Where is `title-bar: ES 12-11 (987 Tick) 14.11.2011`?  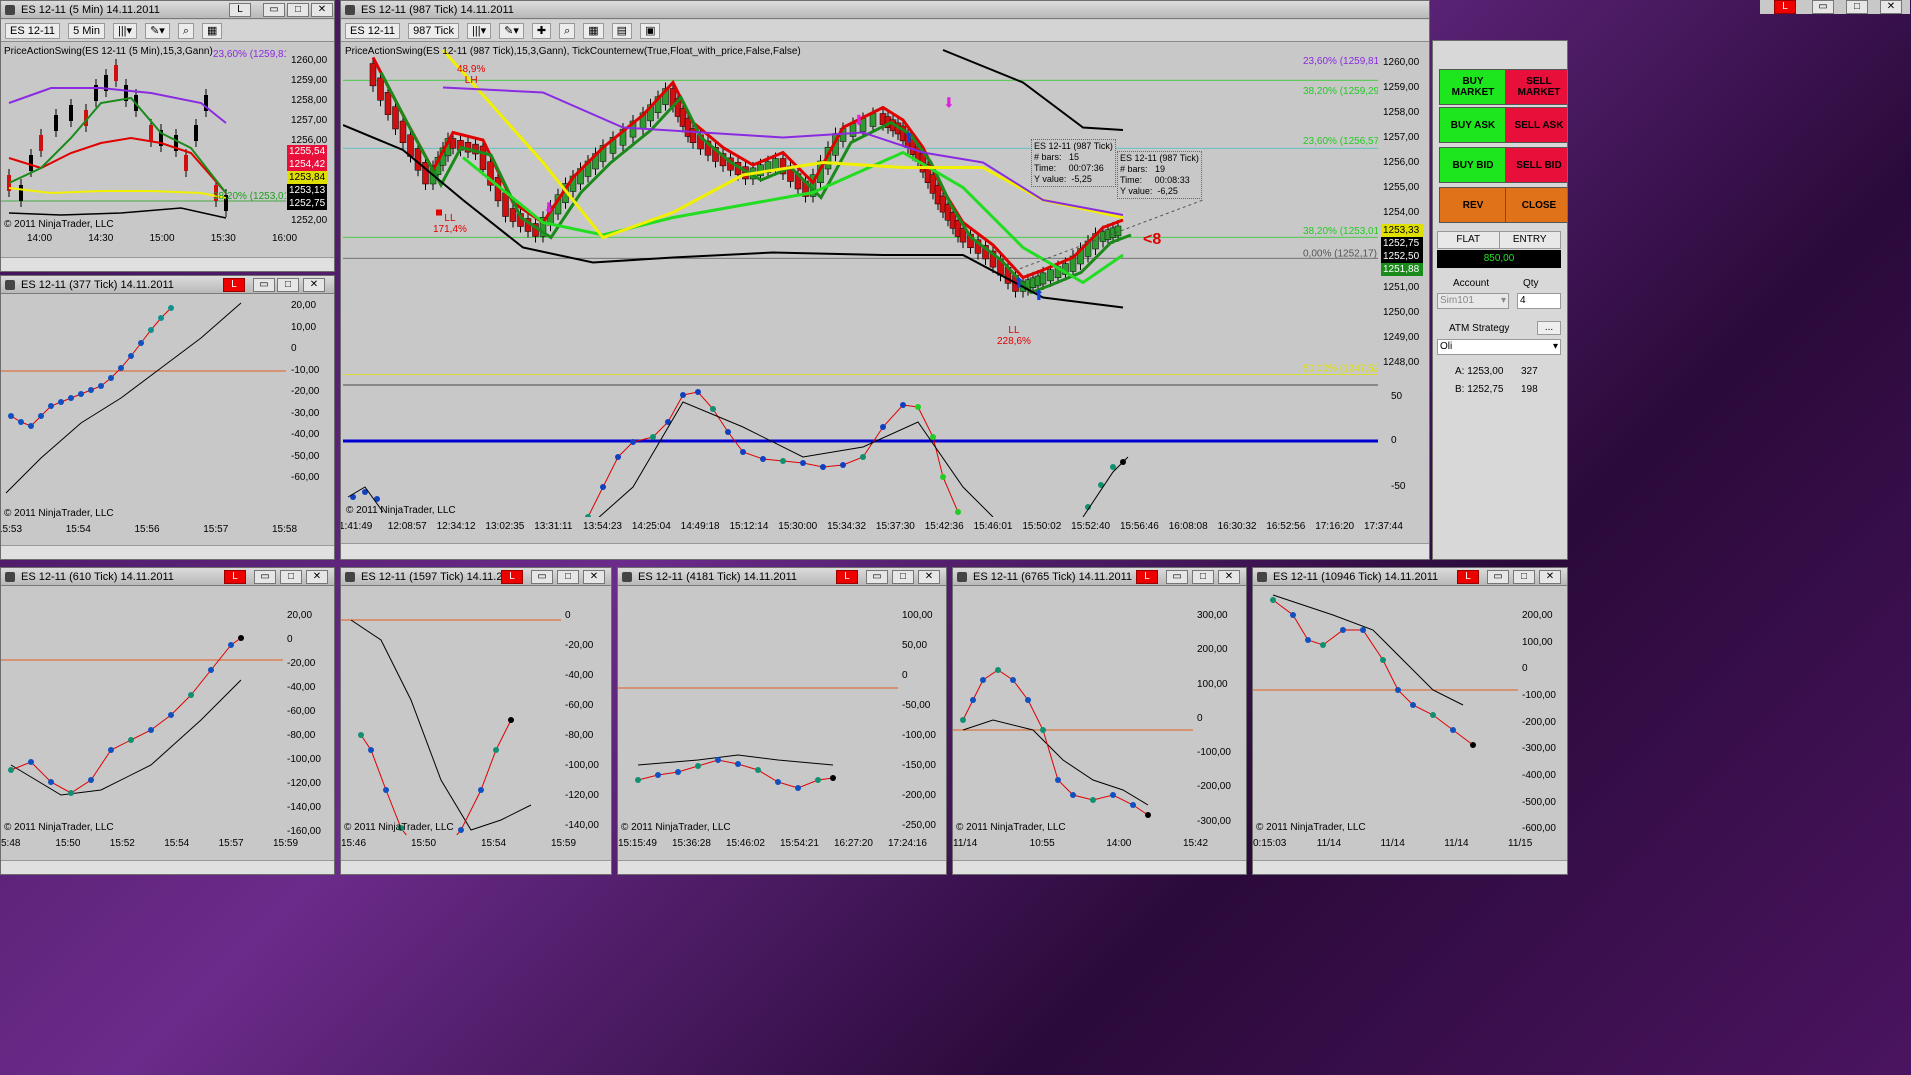
title-bar: ES 12-11 (987 Tick) 14.11.2011 is located at coordinates (885, 10).